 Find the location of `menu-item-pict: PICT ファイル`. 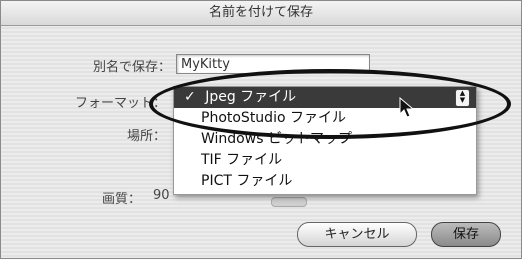

menu-item-pict: PICT ファイル is located at coordinates (325, 181).